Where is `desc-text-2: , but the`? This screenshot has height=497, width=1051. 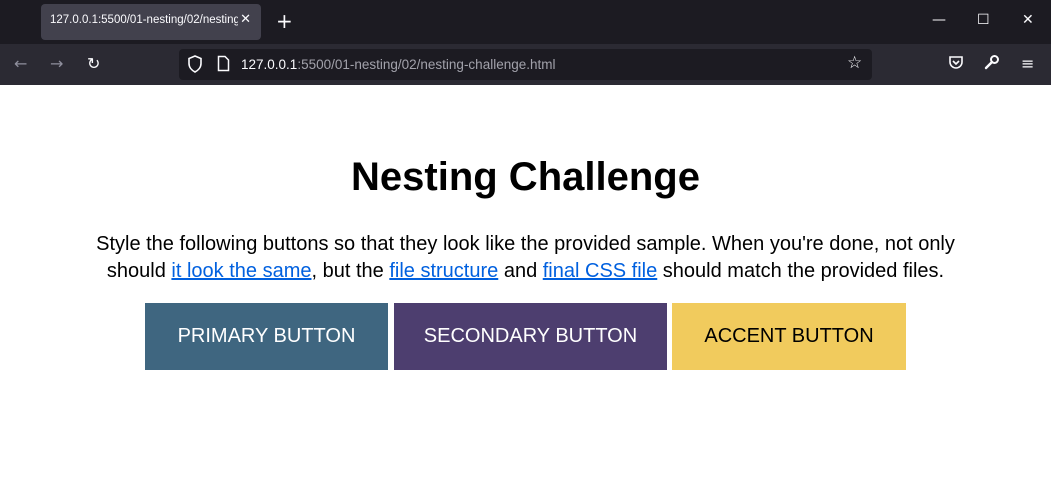 desc-text-2: , but the is located at coordinates (350, 271).